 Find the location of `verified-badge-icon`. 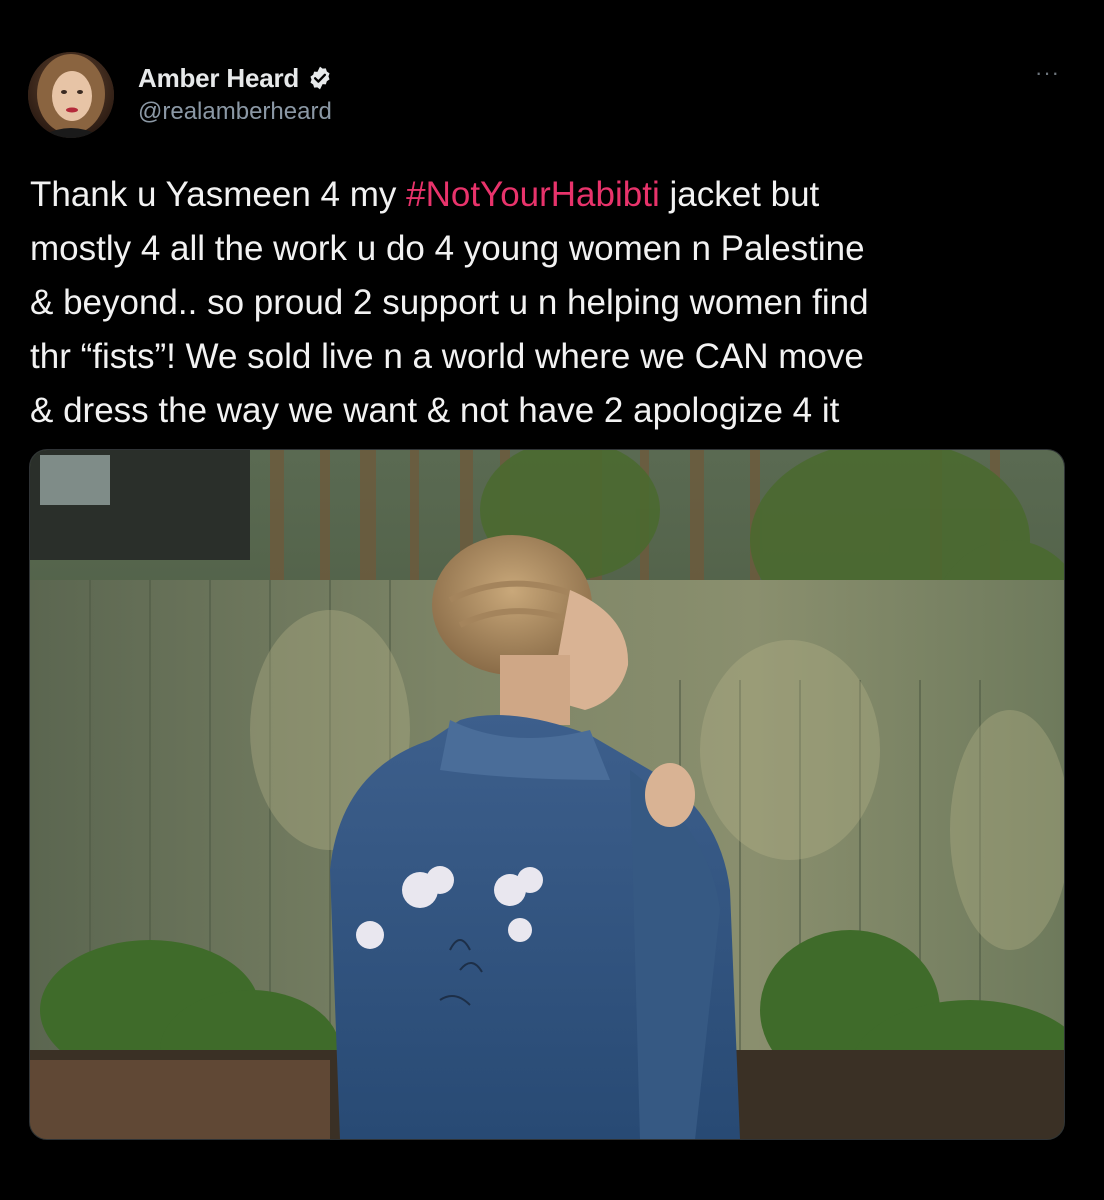

verified-badge-icon is located at coordinates (320, 78).